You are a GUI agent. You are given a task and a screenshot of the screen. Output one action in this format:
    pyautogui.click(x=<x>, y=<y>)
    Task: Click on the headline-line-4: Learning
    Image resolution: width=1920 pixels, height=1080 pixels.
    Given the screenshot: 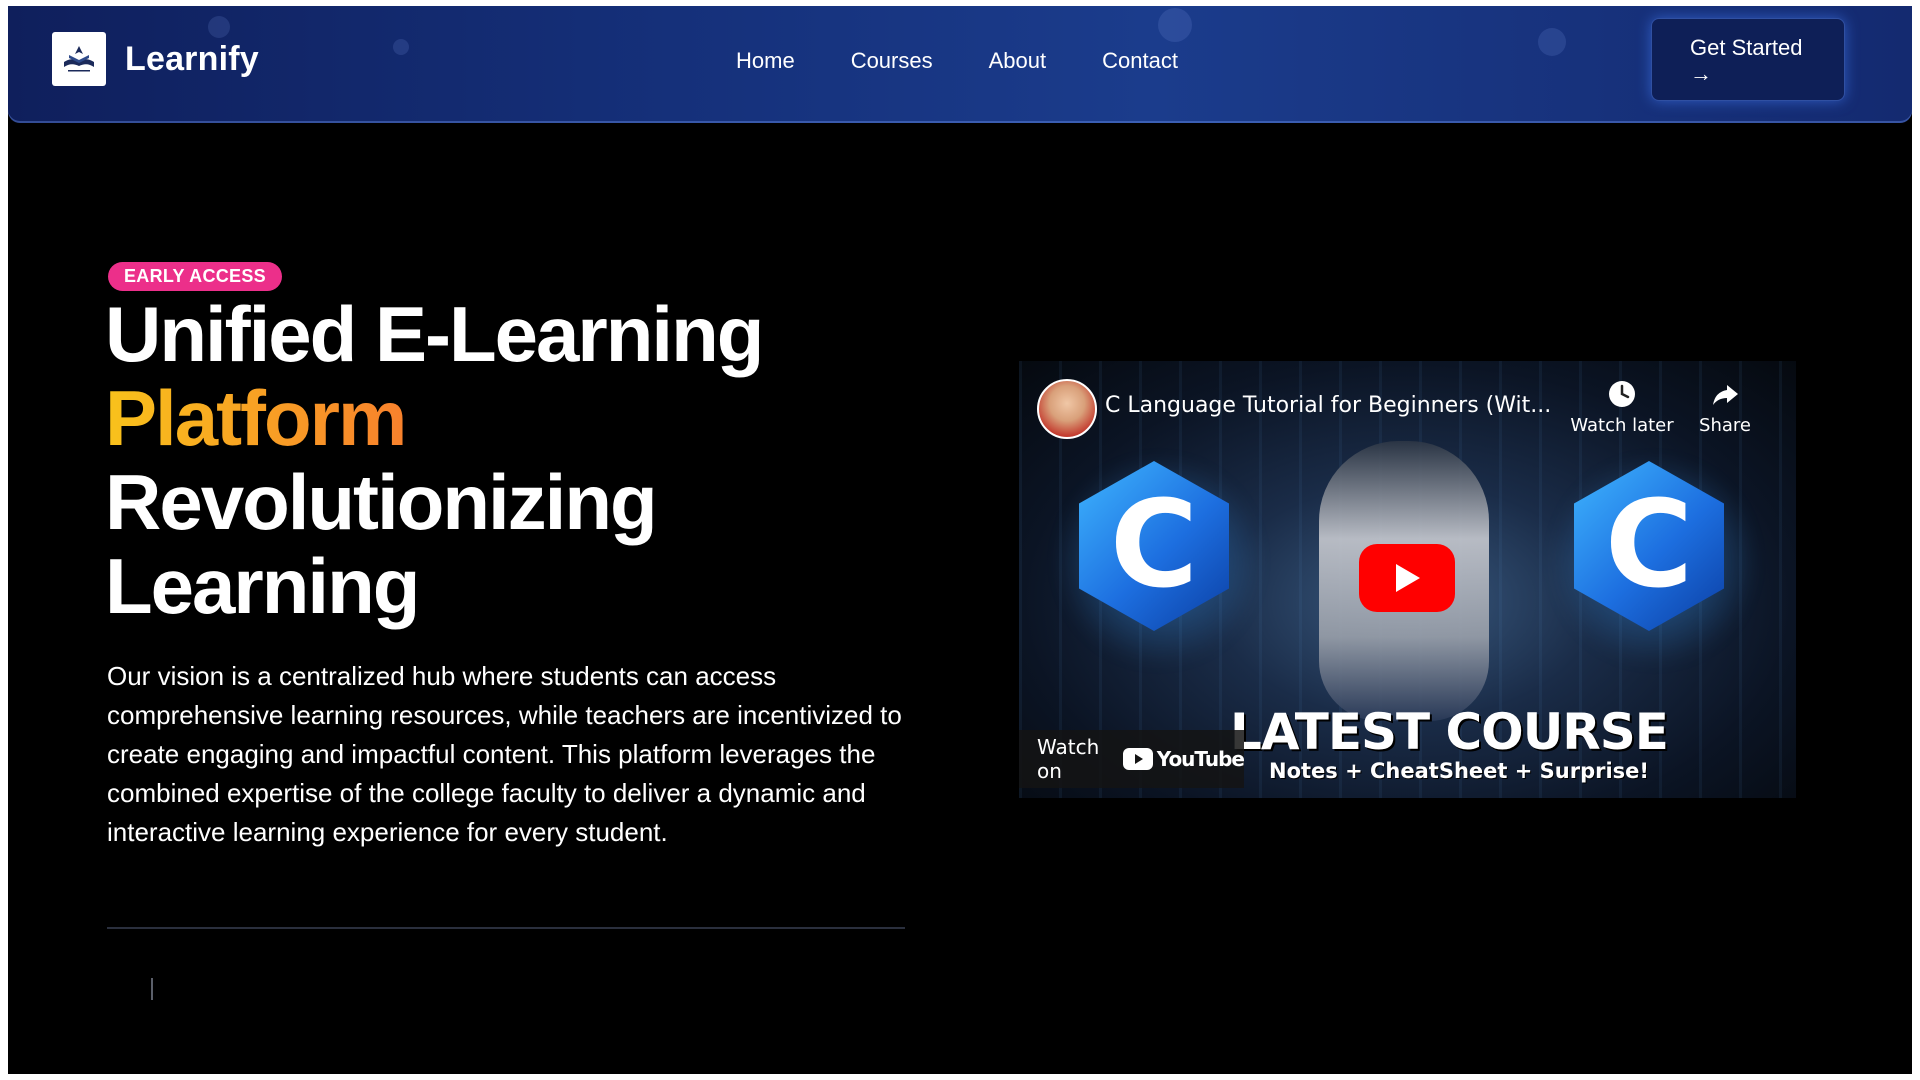 What is the action you would take?
    pyautogui.click(x=262, y=586)
    